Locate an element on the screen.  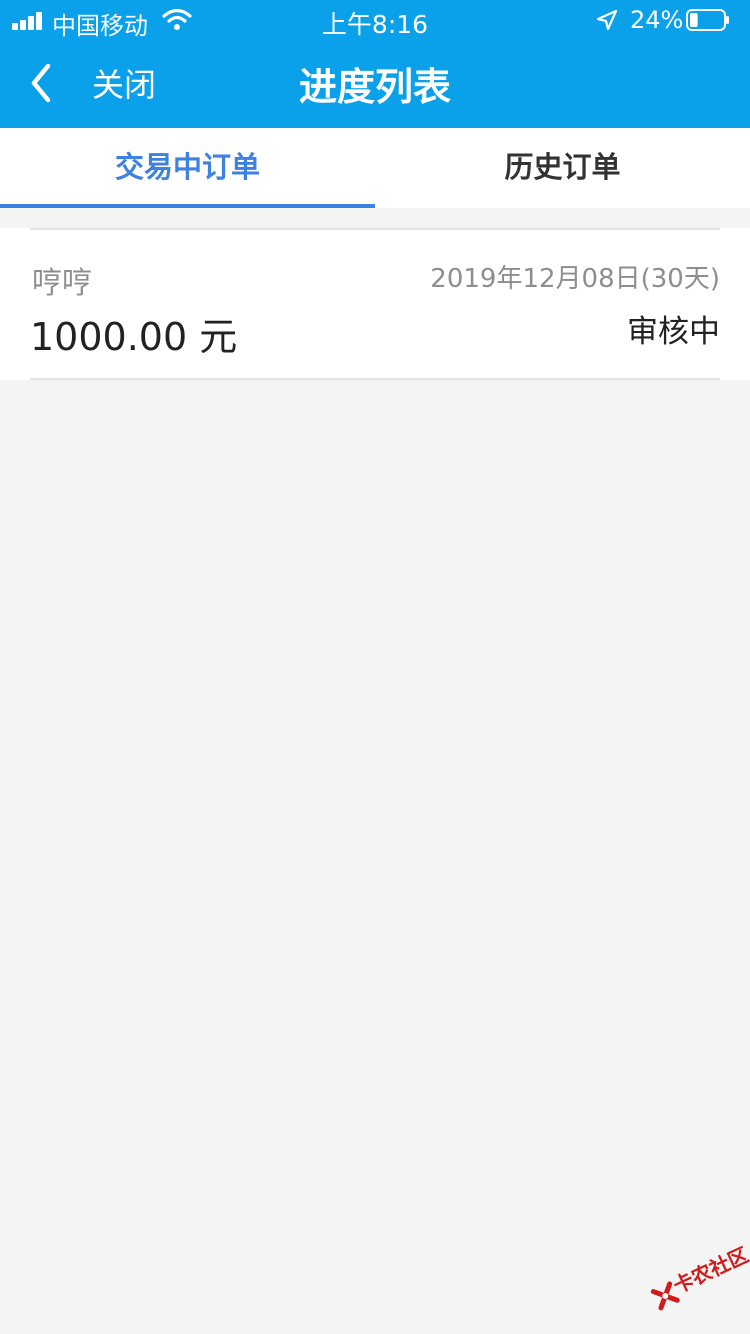
navigation-bar: 关闭 进度列表 is located at coordinates (375, 84).